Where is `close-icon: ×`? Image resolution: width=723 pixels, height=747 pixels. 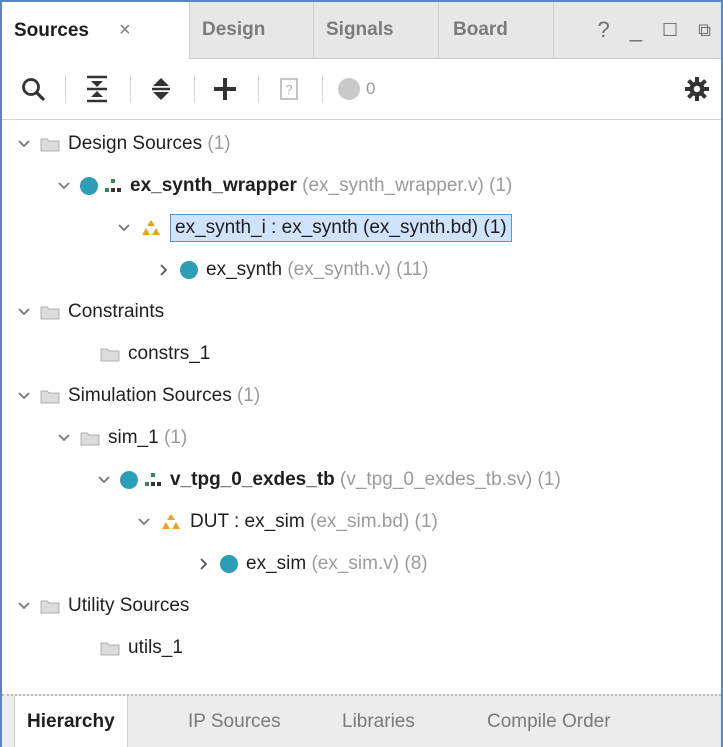 close-icon: × is located at coordinates (125, 30).